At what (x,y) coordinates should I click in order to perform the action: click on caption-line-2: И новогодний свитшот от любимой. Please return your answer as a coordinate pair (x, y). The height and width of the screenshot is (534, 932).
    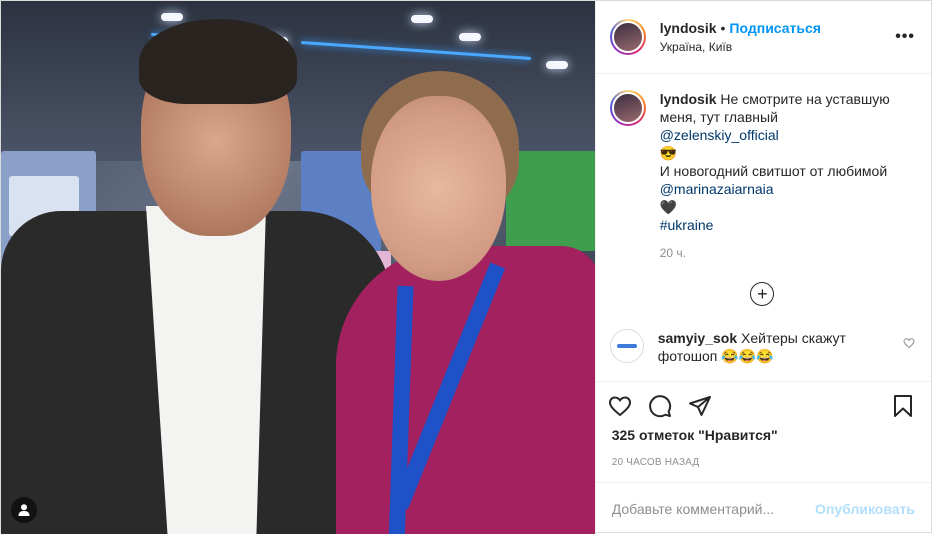
    Looking at the image, I should click on (773, 171).